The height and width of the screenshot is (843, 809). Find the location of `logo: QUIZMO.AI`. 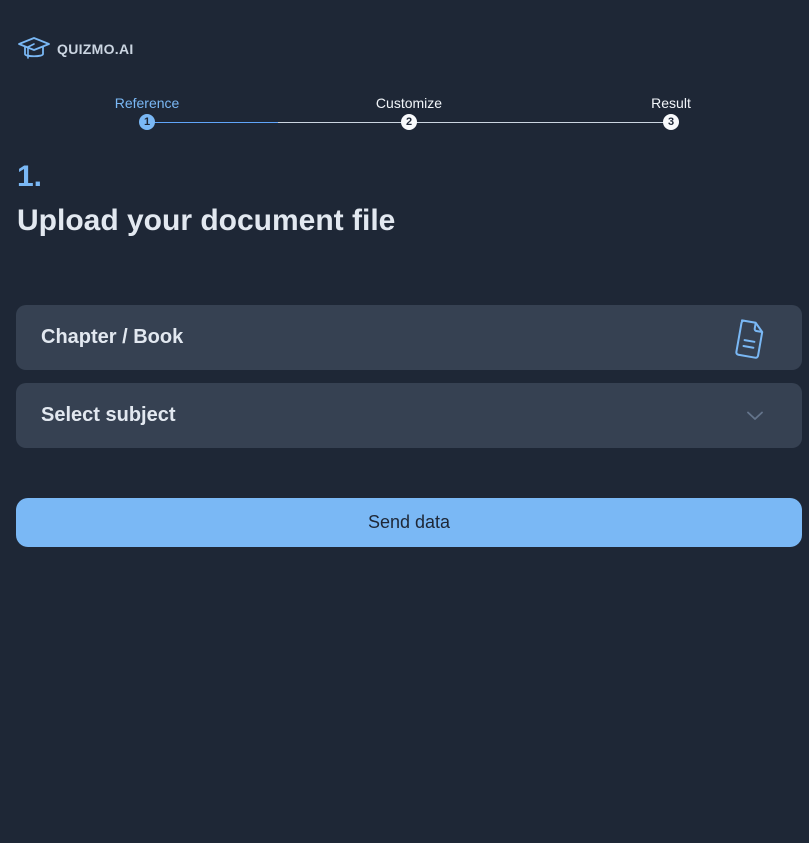

logo: QUIZMO.AI is located at coordinates (75, 49).